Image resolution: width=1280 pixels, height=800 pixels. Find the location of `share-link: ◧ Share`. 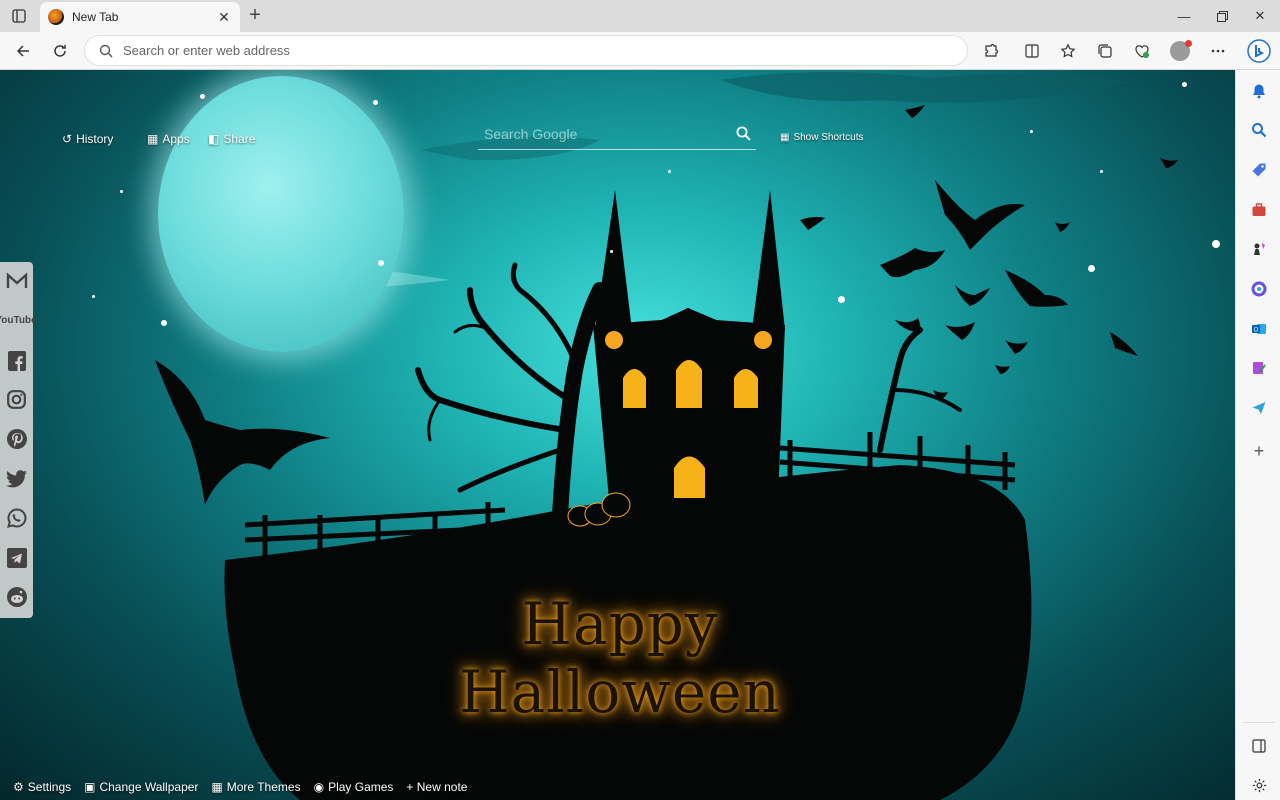

share-link: ◧ Share is located at coordinates (231, 139).